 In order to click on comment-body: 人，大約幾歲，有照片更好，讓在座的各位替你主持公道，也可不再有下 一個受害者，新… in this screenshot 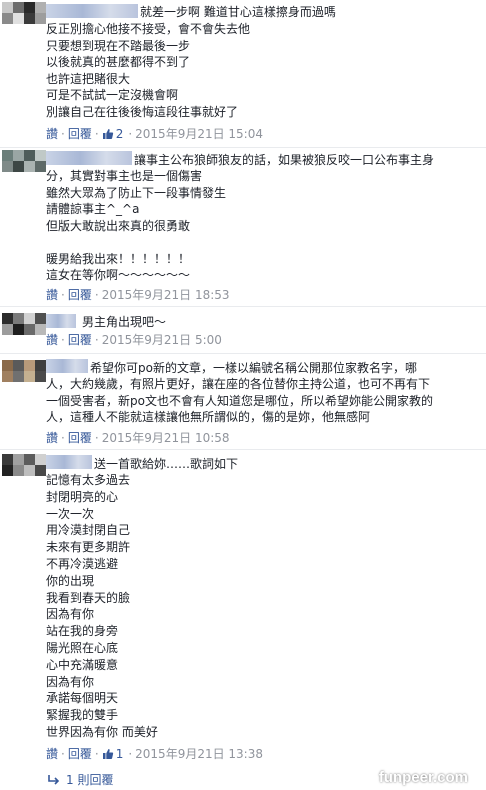, I will do `click(264, 401)`.